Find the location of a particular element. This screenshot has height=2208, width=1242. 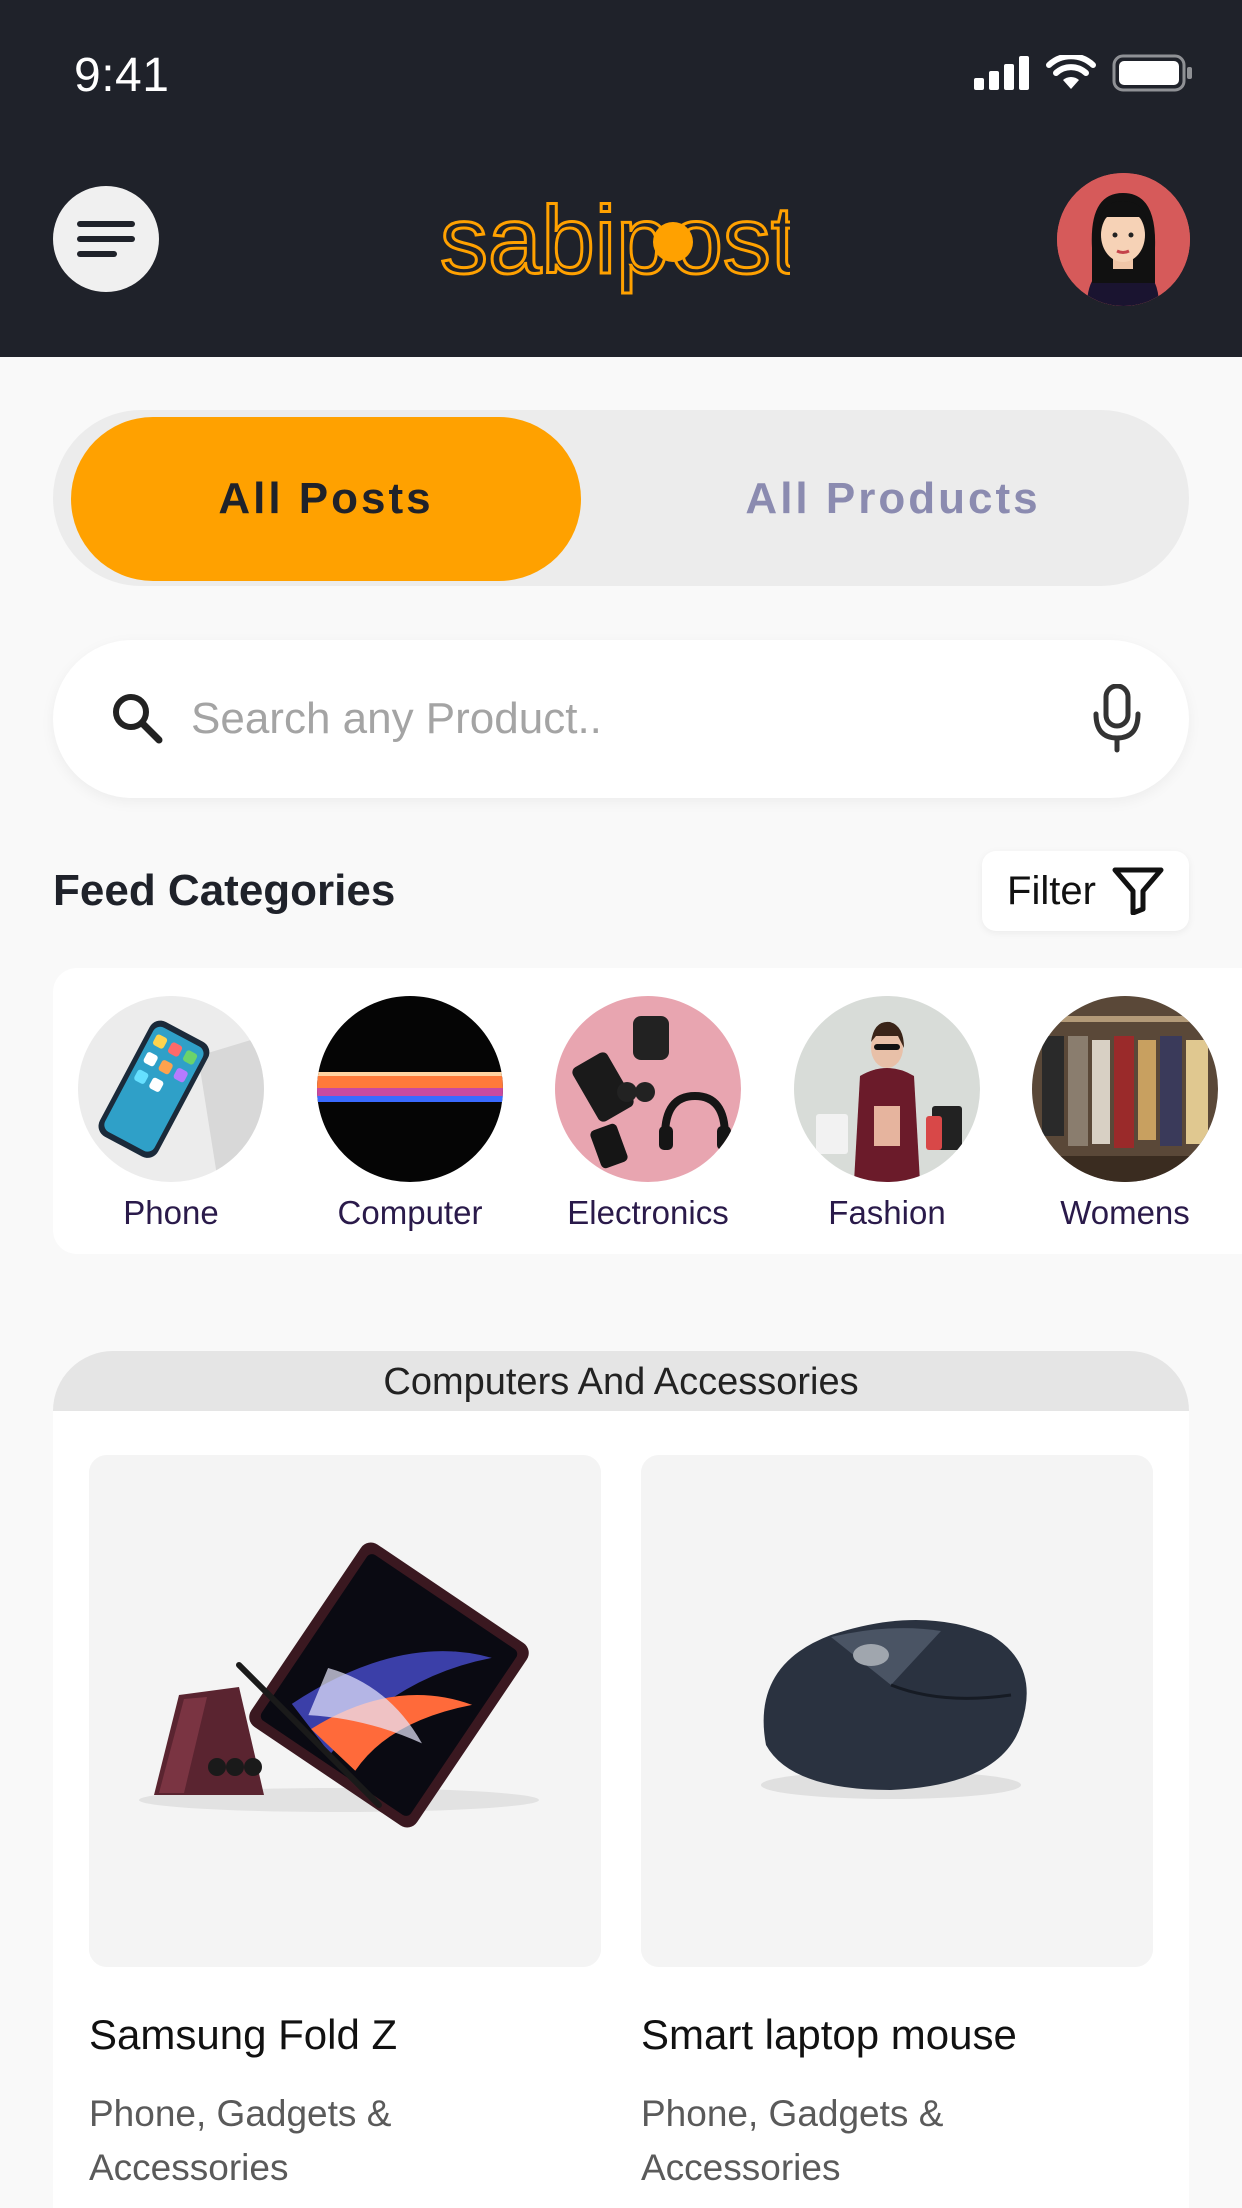

category-label: Fashion is located at coordinates (887, 1212).